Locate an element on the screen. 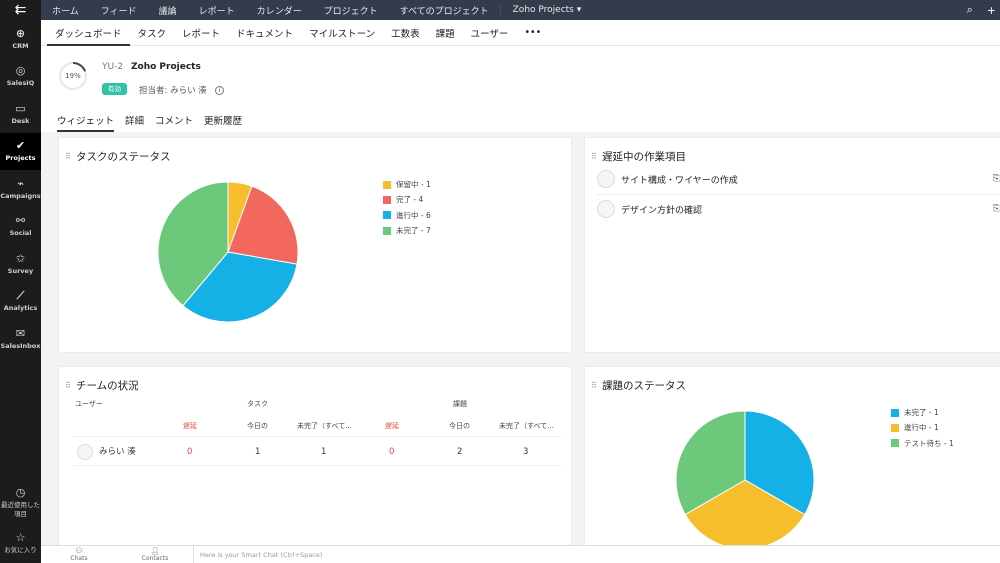 This screenshot has height=563, width=1000. topnav-discussions: 議論 is located at coordinates (168, 10).